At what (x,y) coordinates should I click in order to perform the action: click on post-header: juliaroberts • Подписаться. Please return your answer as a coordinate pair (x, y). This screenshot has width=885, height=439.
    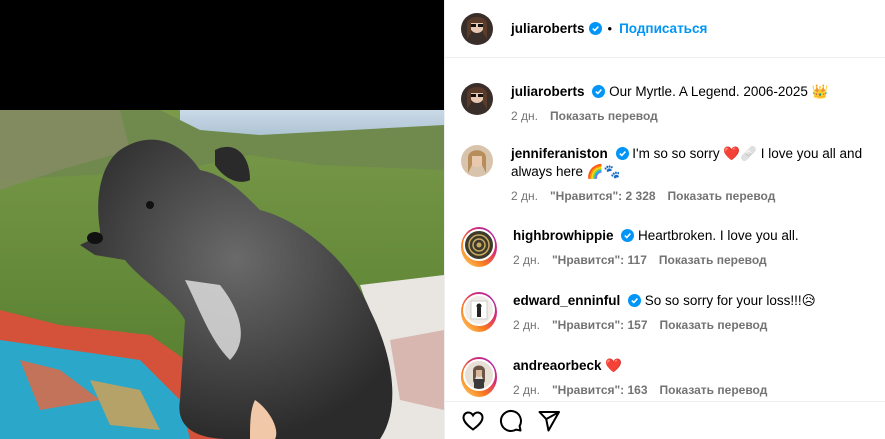
    Looking at the image, I should click on (665, 29).